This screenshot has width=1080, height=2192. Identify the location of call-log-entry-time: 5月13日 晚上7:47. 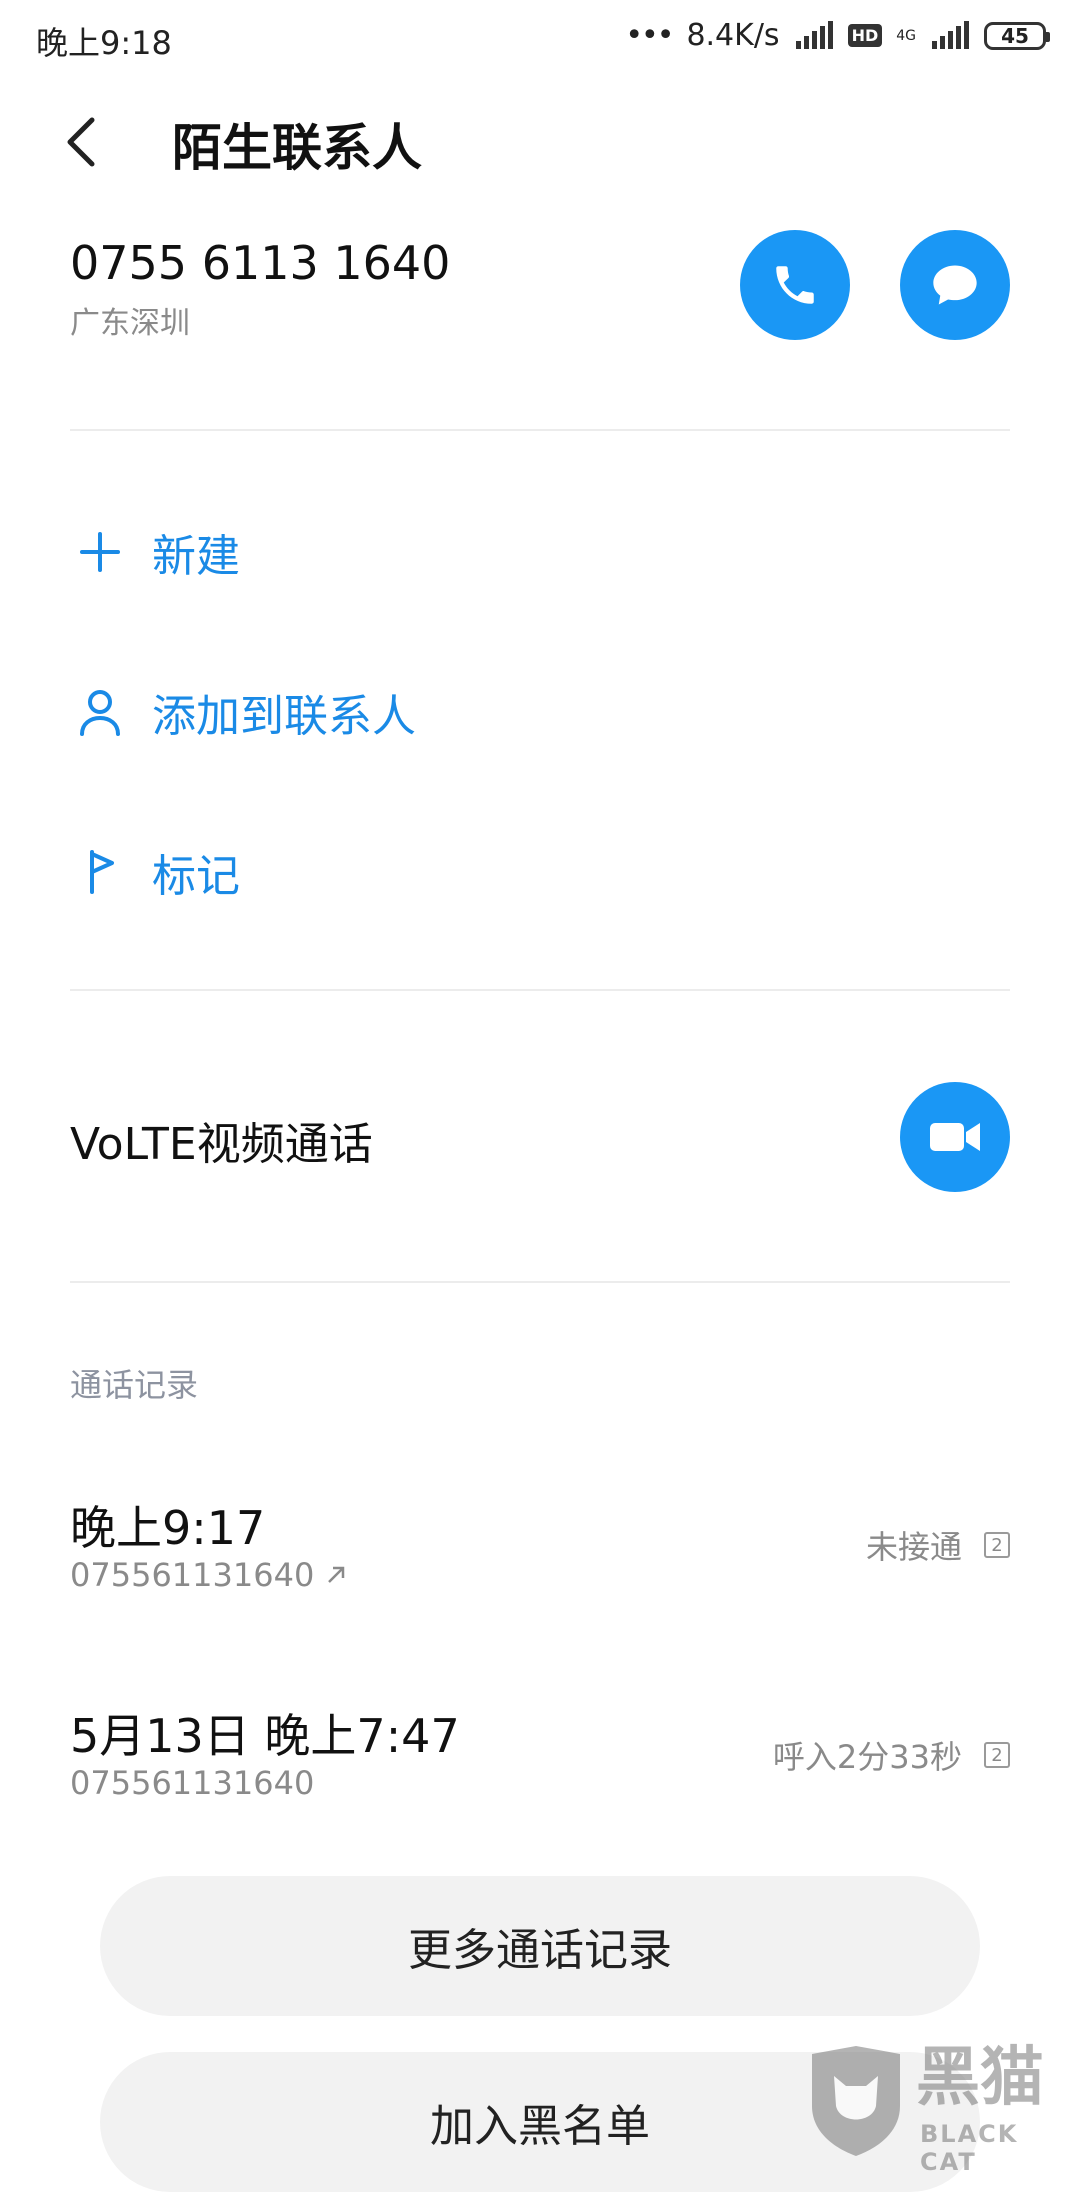
(265, 1733).